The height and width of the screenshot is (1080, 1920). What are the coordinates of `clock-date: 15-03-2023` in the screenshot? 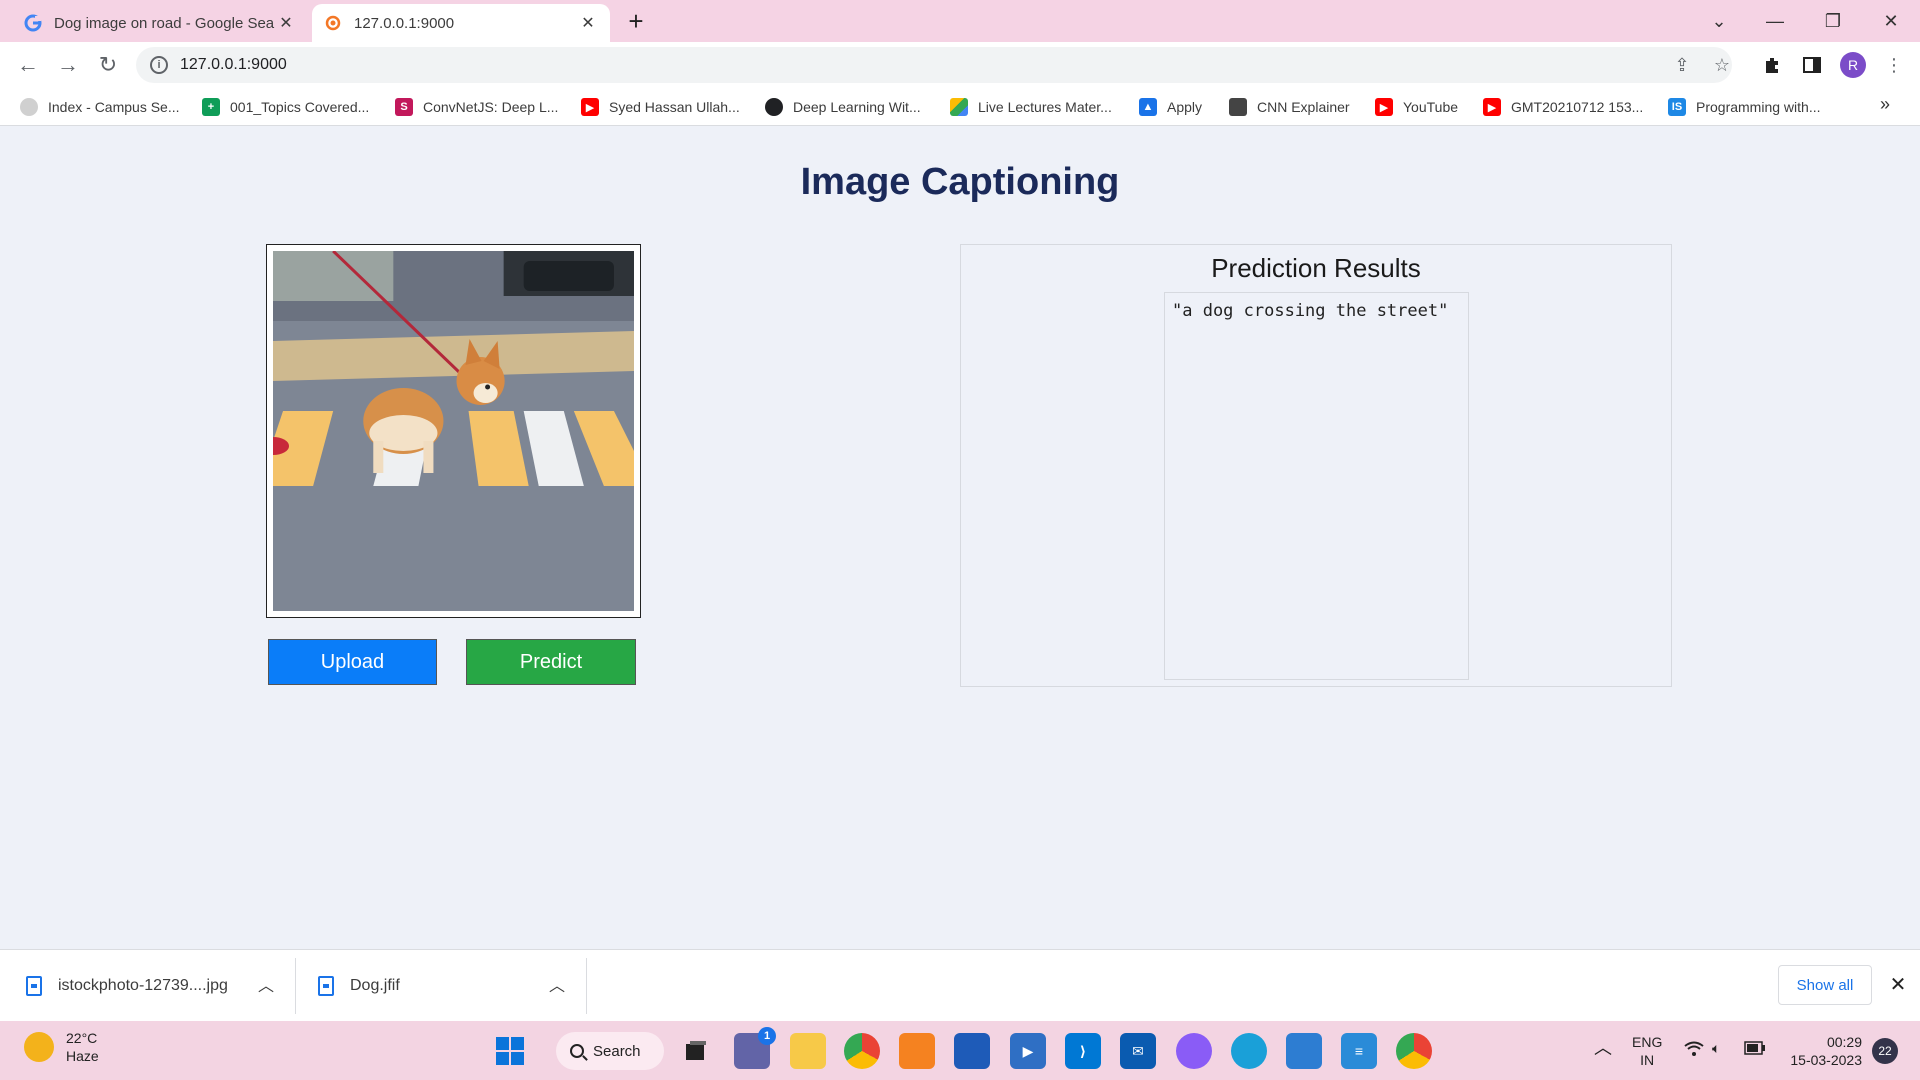 It's located at (1826, 1060).